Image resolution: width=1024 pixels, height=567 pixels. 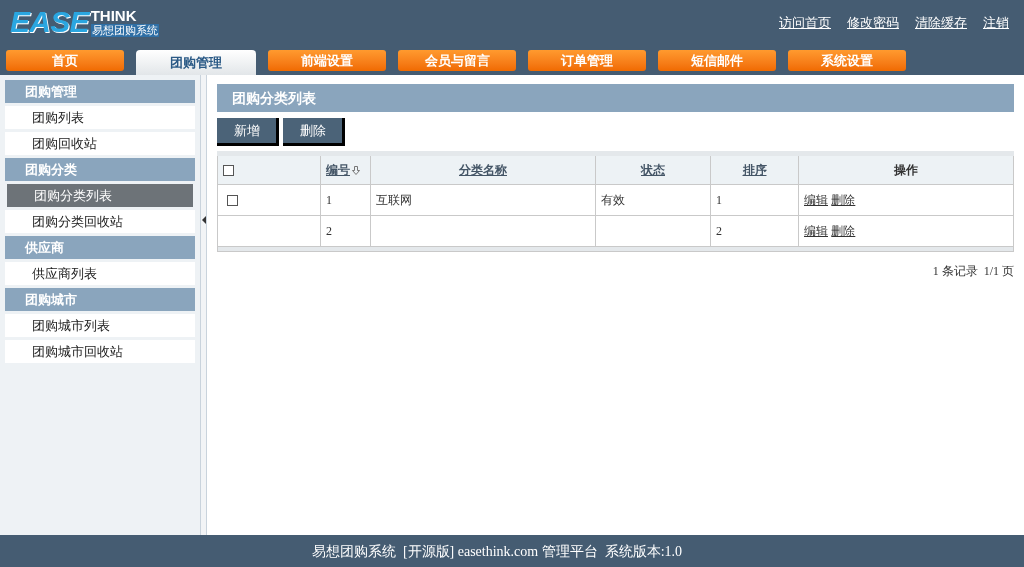 I want to click on column-header: 状态, so click(x=653, y=170).